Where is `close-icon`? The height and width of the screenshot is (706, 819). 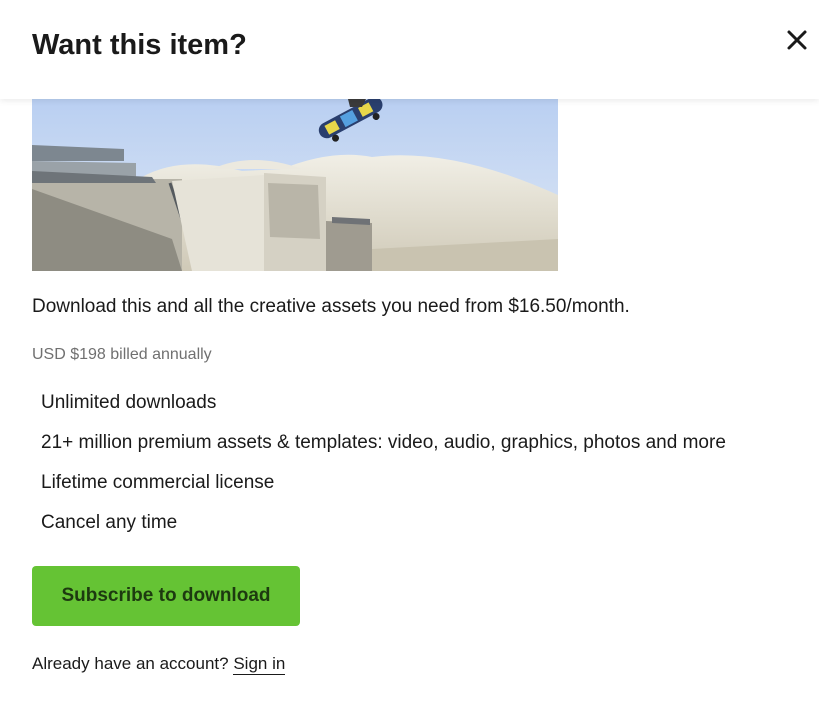
close-icon is located at coordinates (797, 40).